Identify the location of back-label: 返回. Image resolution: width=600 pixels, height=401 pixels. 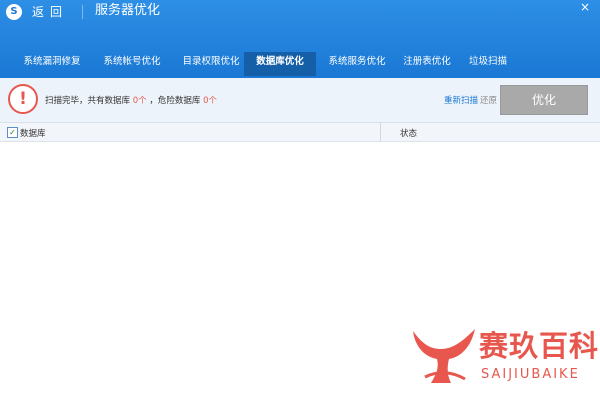
(50, 12).